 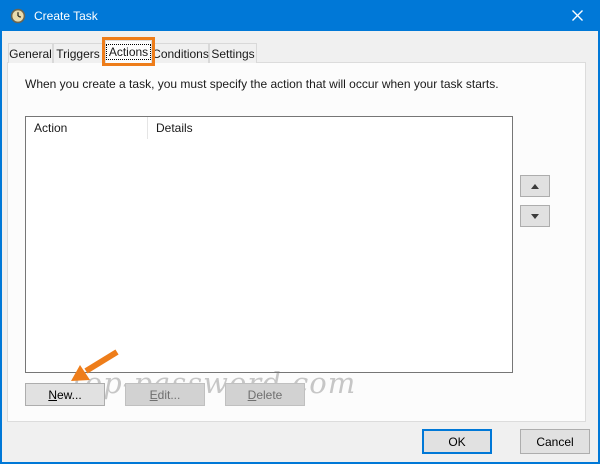 I want to click on column-header-action: Action, so click(x=87, y=128).